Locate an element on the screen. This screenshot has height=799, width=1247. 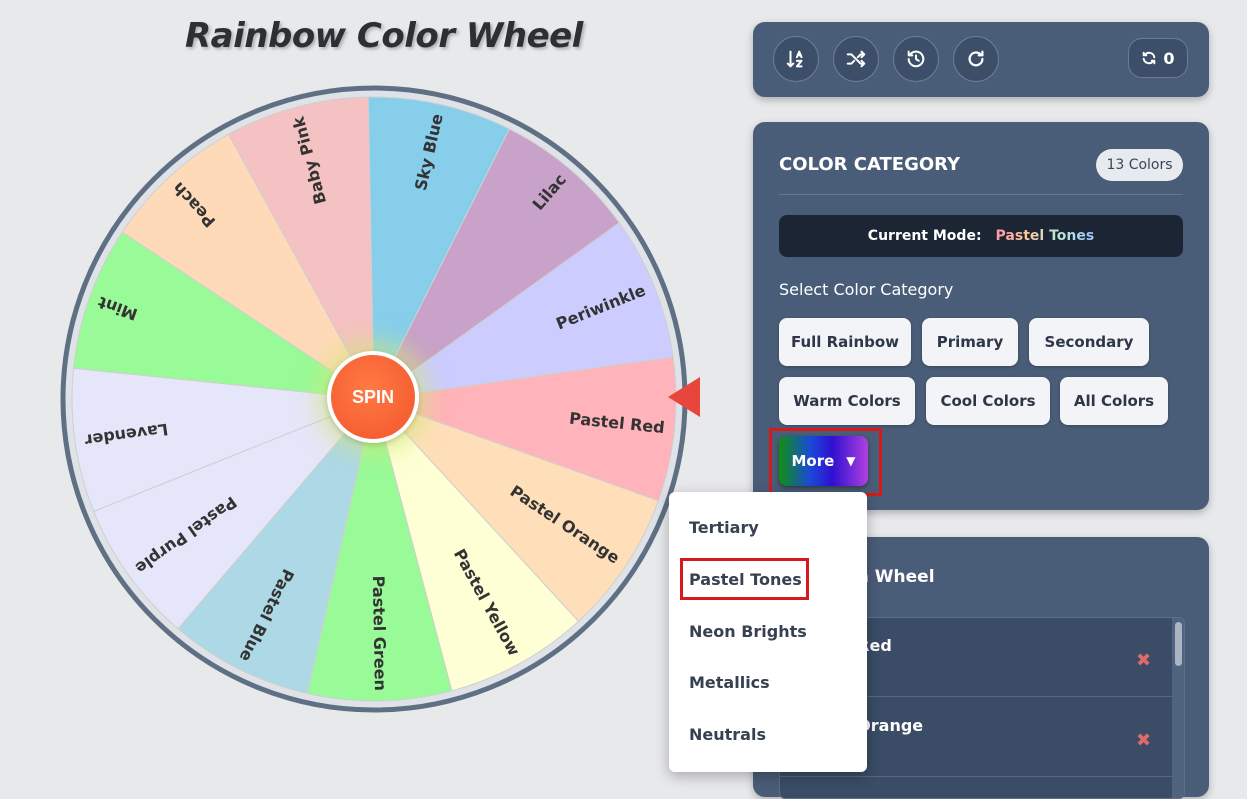
pastel-tones-highlight-box is located at coordinates (744, 579).